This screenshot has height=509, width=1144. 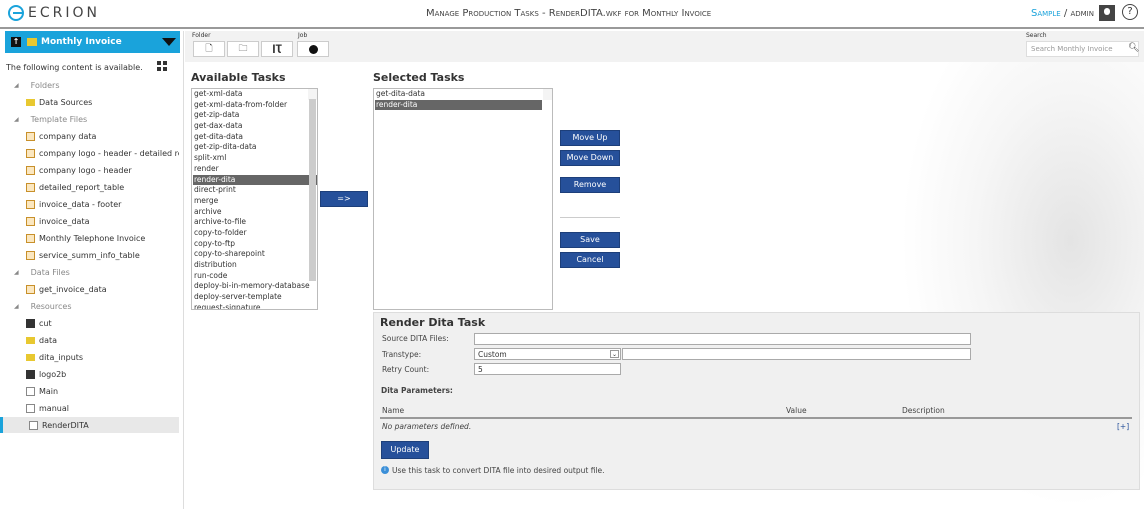 I want to click on play-icon, so click(x=313, y=49).